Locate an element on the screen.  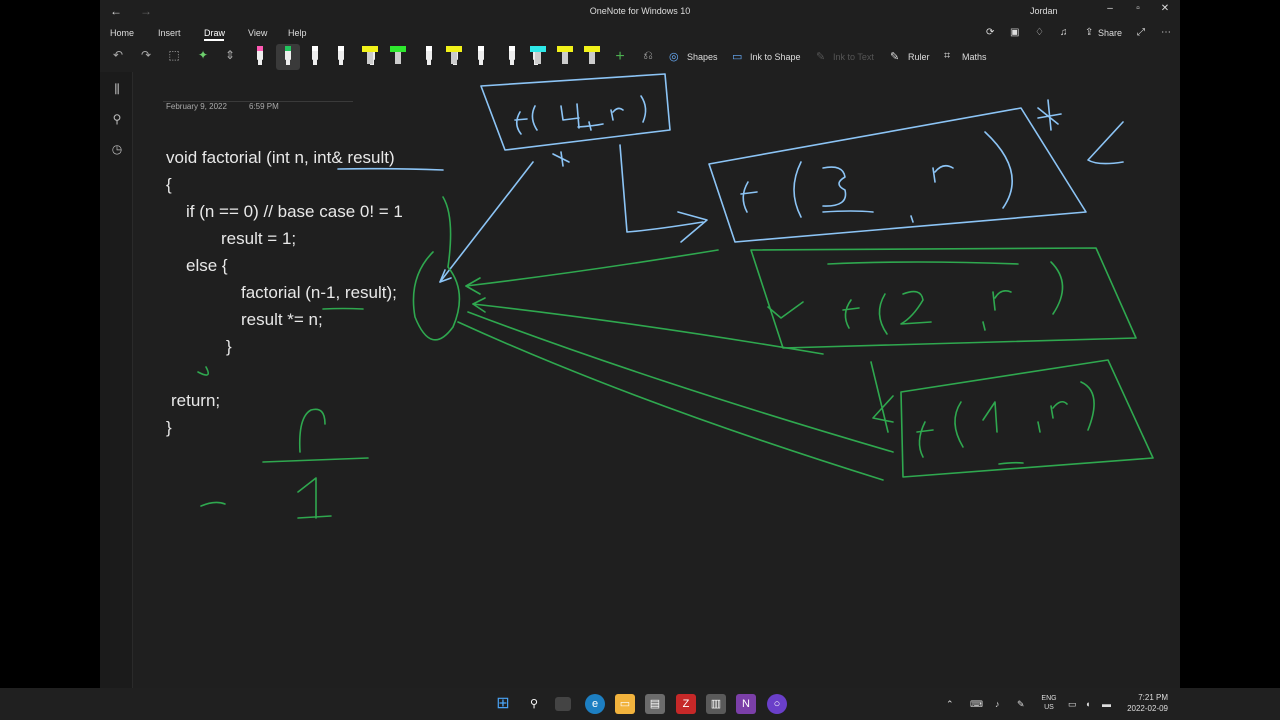
ink-connector is located at coordinates (882, 397).